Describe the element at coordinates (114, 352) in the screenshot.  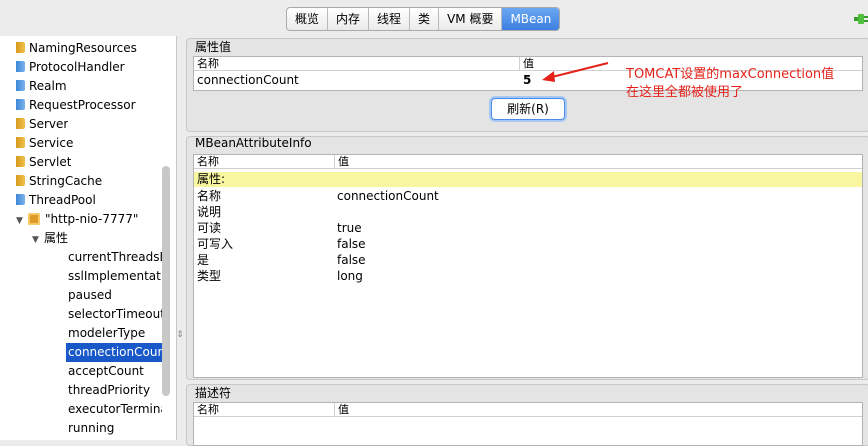
I see `tree-item-connectioncount: connectionCount` at that location.